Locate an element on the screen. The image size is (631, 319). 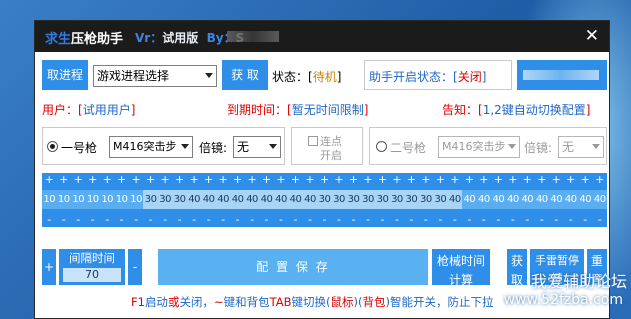
get-key-button: 获取 is located at coordinates (517, 268).